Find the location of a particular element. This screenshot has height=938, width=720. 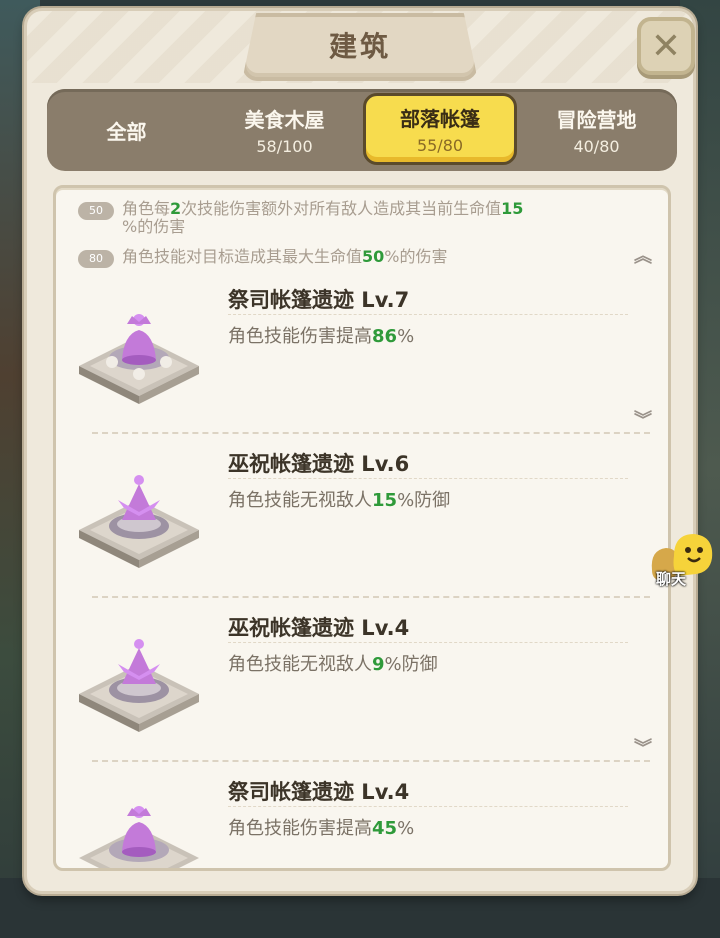

building-effect: 角色技能无视敌人15%防御 is located at coordinates (339, 500).